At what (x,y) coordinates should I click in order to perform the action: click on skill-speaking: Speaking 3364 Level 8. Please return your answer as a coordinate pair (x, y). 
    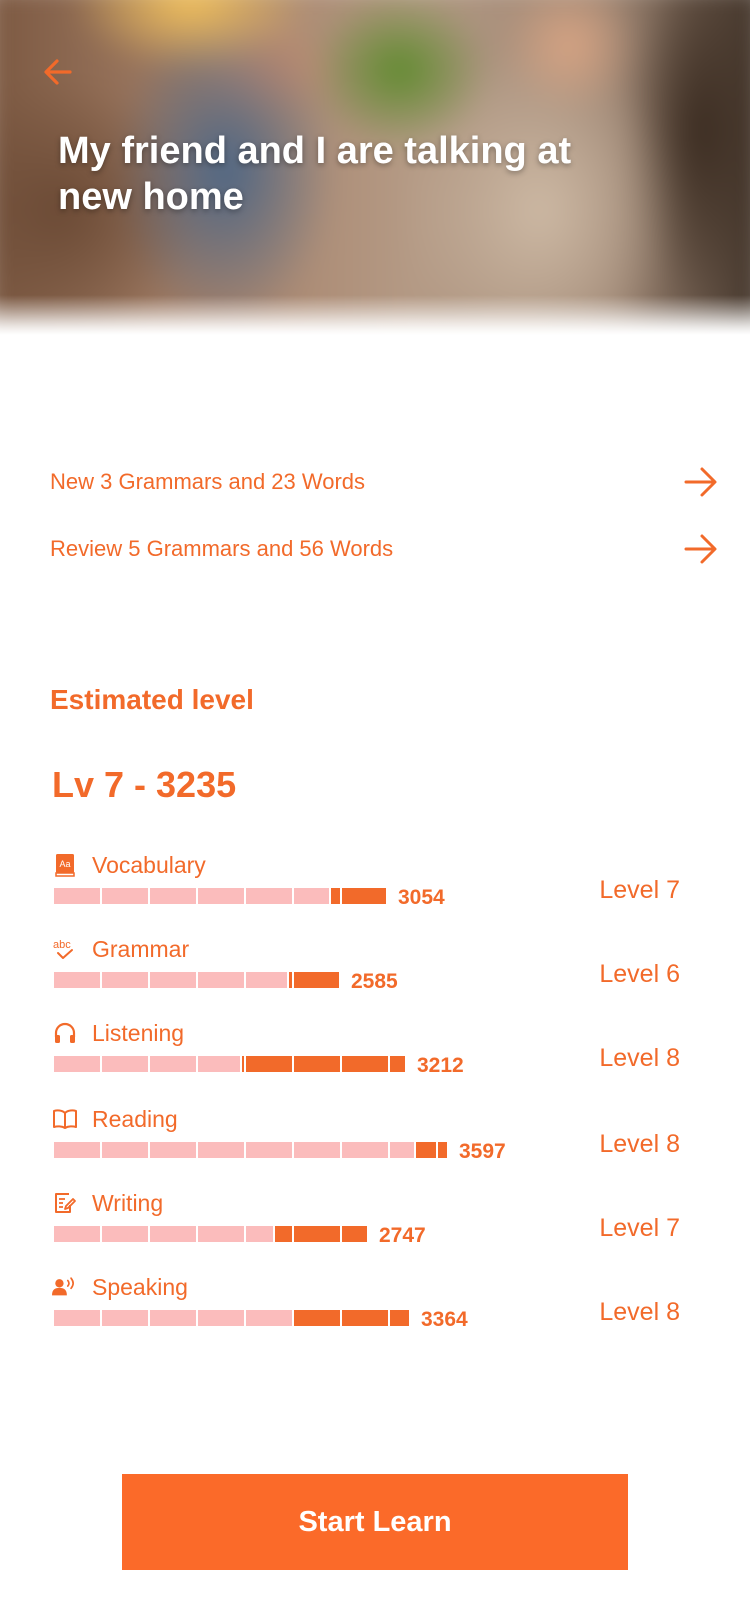
    Looking at the image, I should click on (375, 1312).